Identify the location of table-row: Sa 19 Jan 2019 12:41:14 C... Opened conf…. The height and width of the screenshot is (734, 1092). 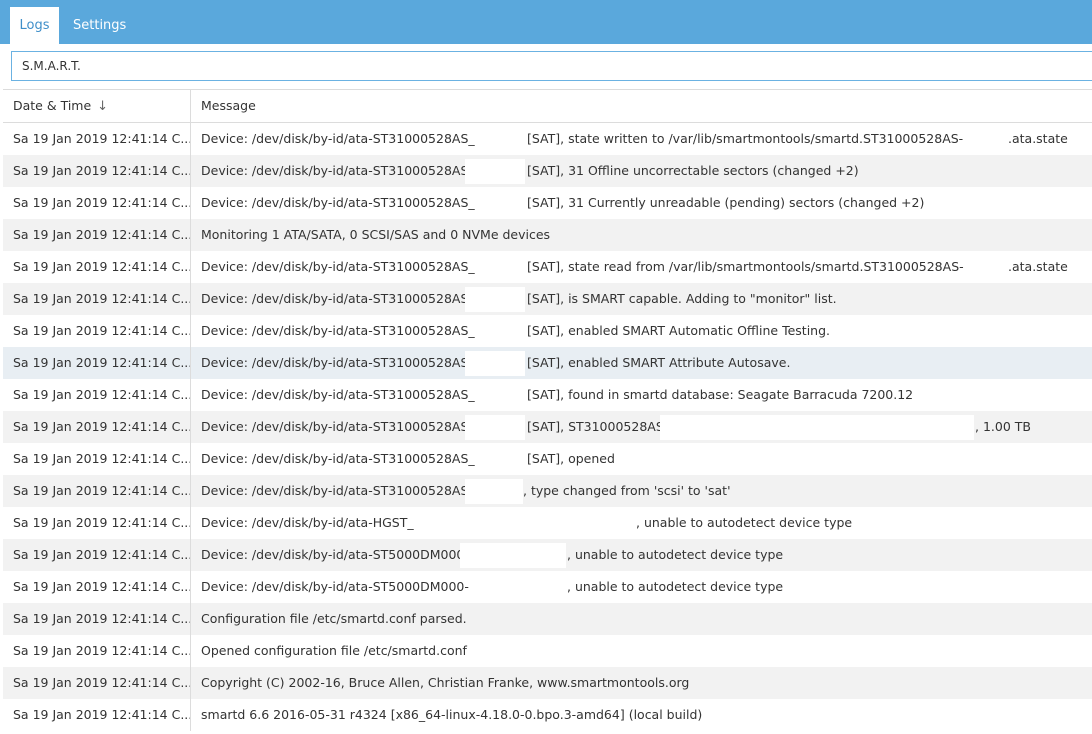
(547, 651).